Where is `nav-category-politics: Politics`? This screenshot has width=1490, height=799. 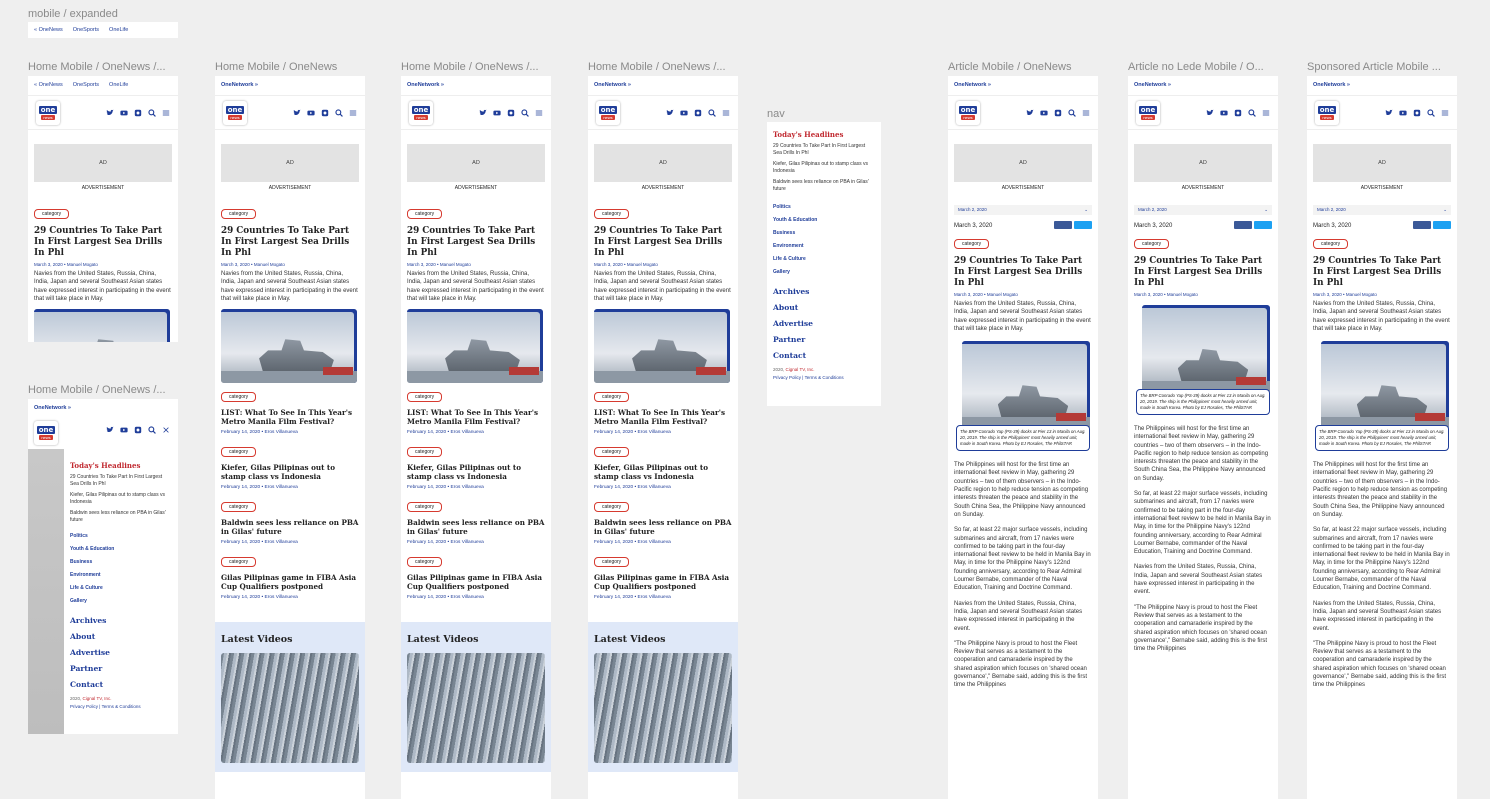 nav-category-politics: Politics is located at coordinates (824, 207).